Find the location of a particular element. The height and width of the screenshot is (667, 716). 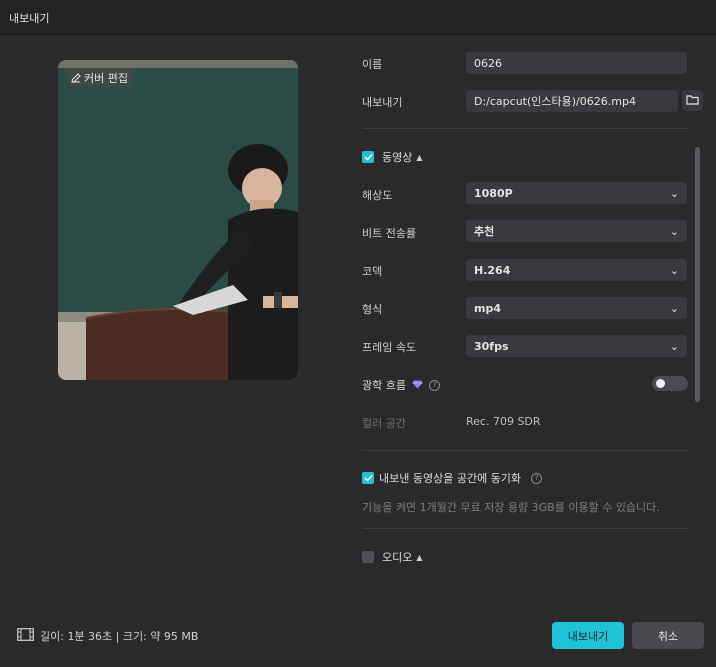

codec-select: H.264 ⌄ is located at coordinates (576, 270).